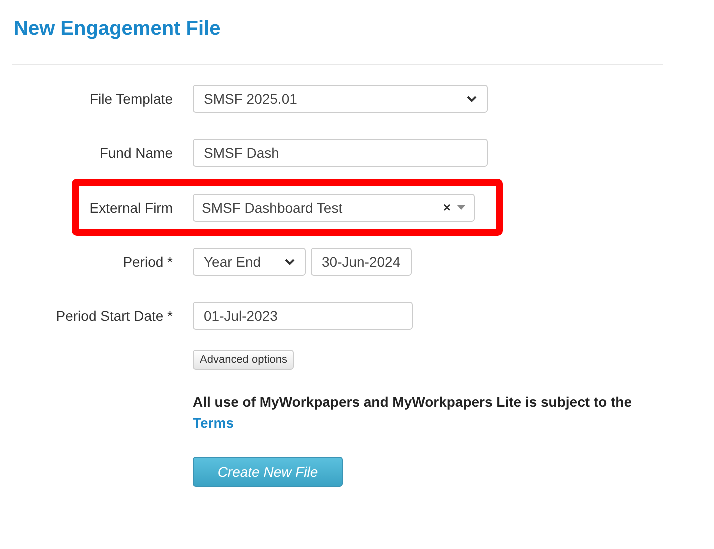 The height and width of the screenshot is (549, 714). Describe the element at coordinates (461, 207) in the screenshot. I see `caret-icon` at that location.